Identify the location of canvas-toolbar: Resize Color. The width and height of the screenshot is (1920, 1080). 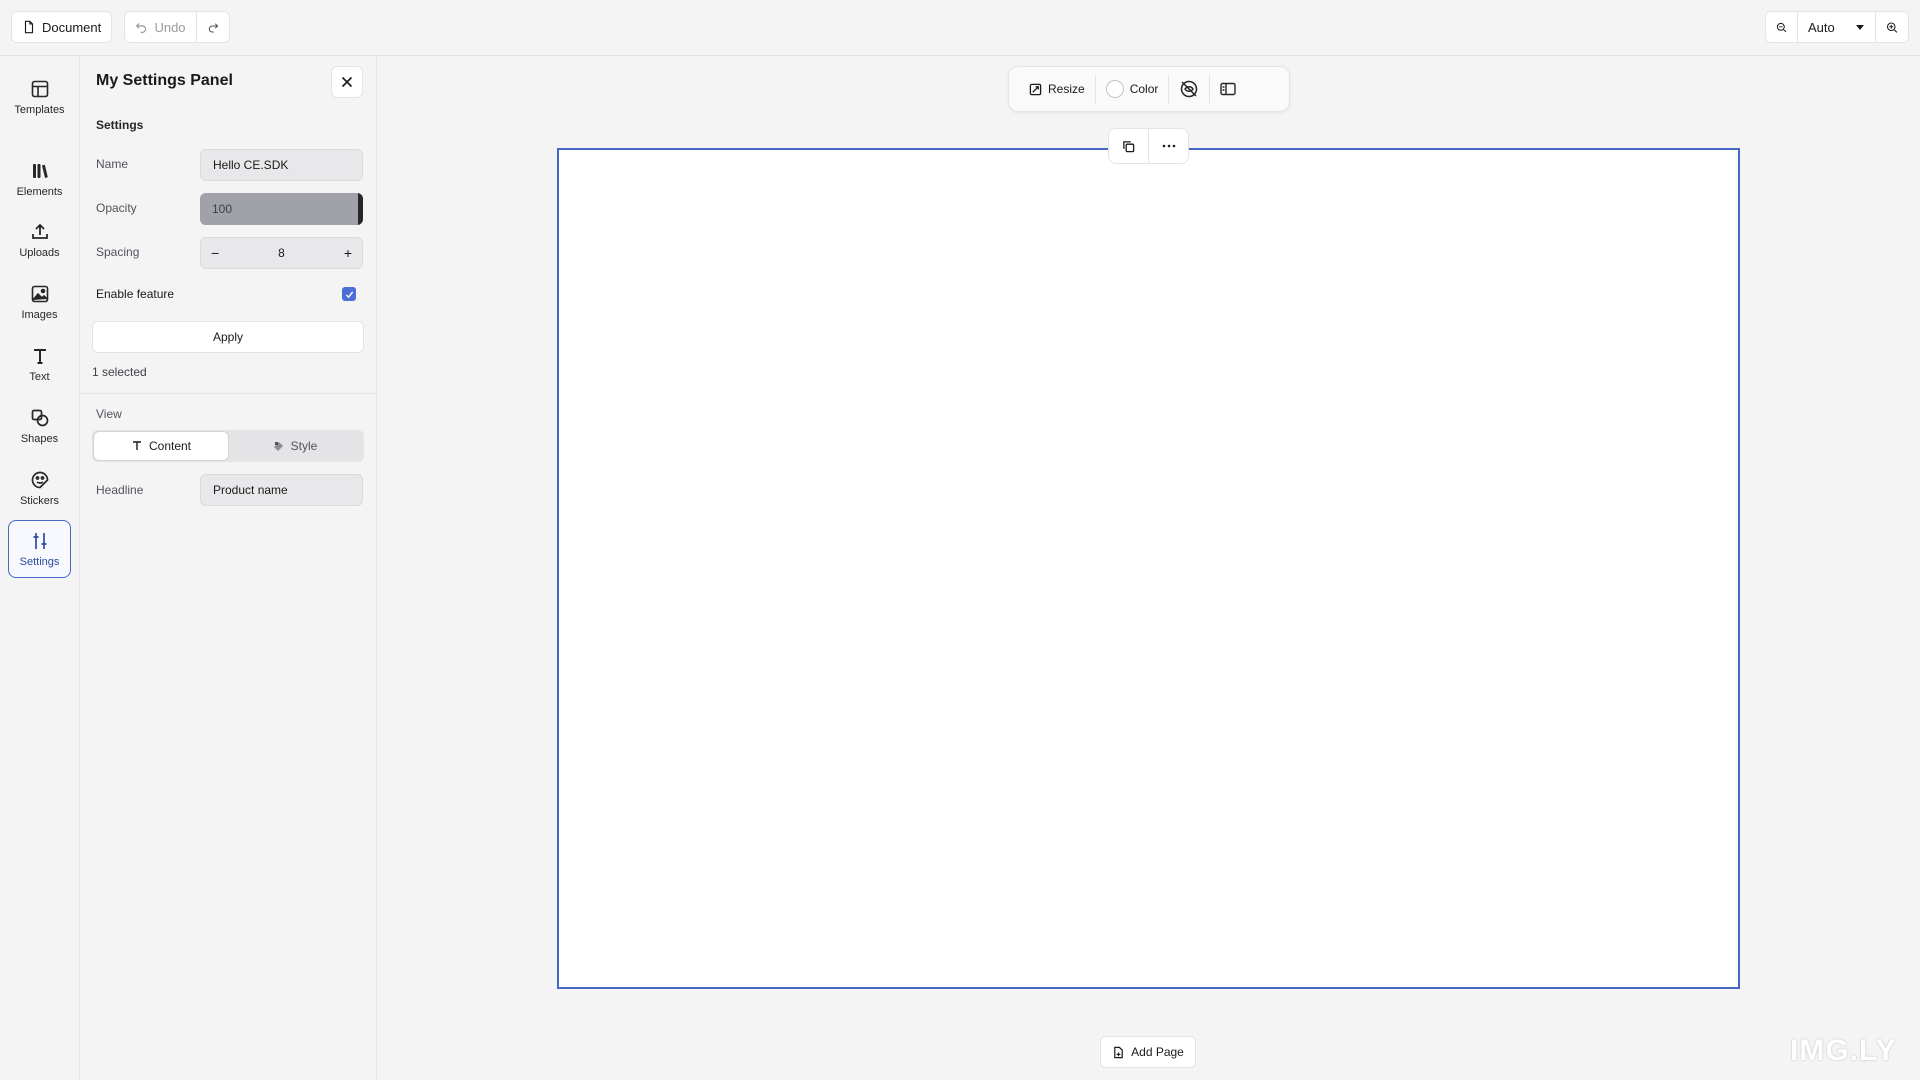
(1149, 89).